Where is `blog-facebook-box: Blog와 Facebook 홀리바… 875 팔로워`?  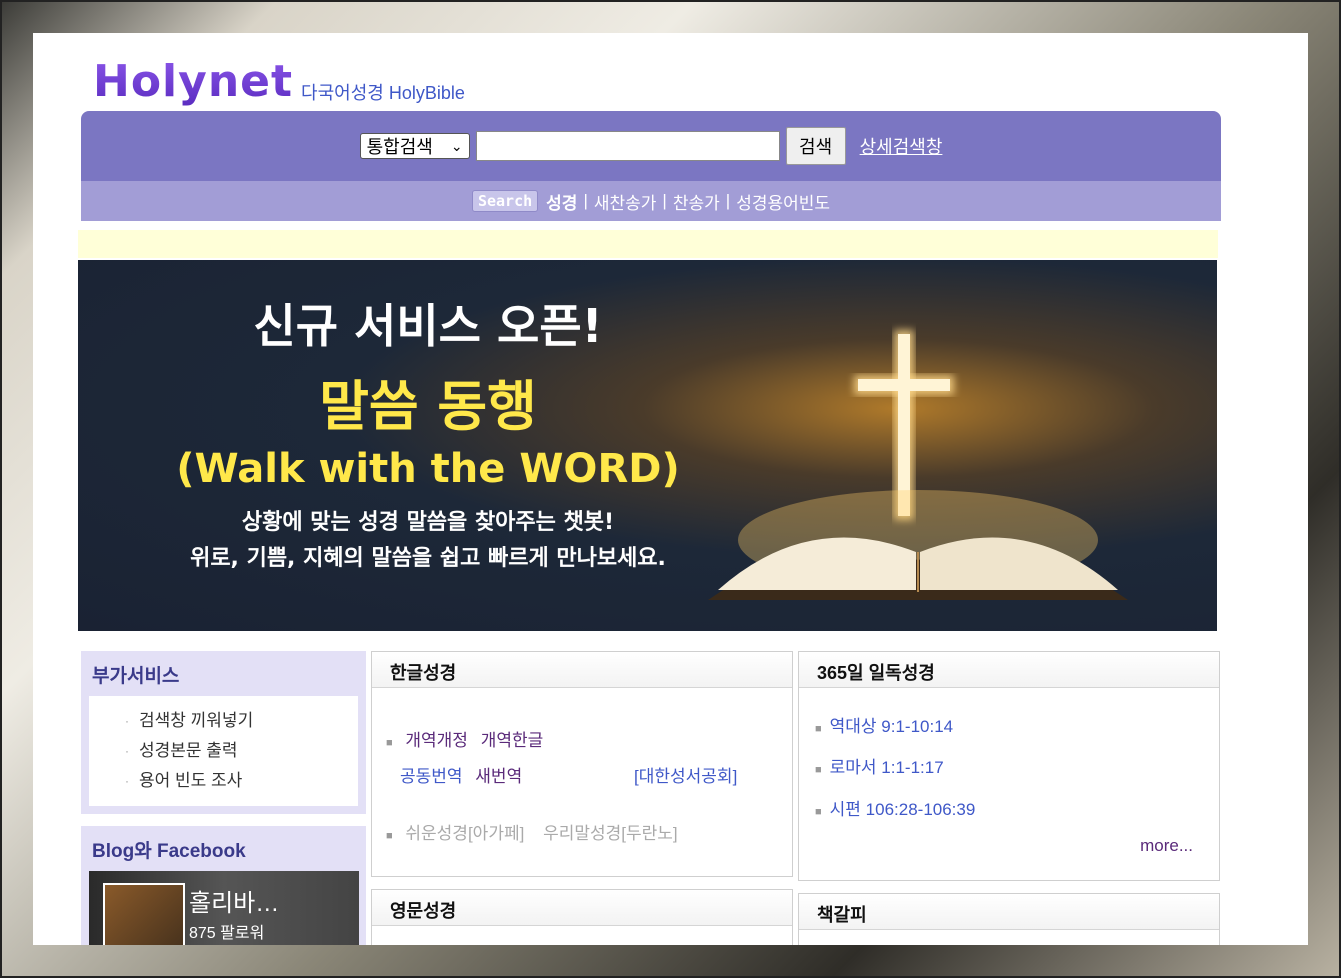 blog-facebook-box: Blog와 Facebook 홀리바… 875 팔로워 is located at coordinates (223, 885).